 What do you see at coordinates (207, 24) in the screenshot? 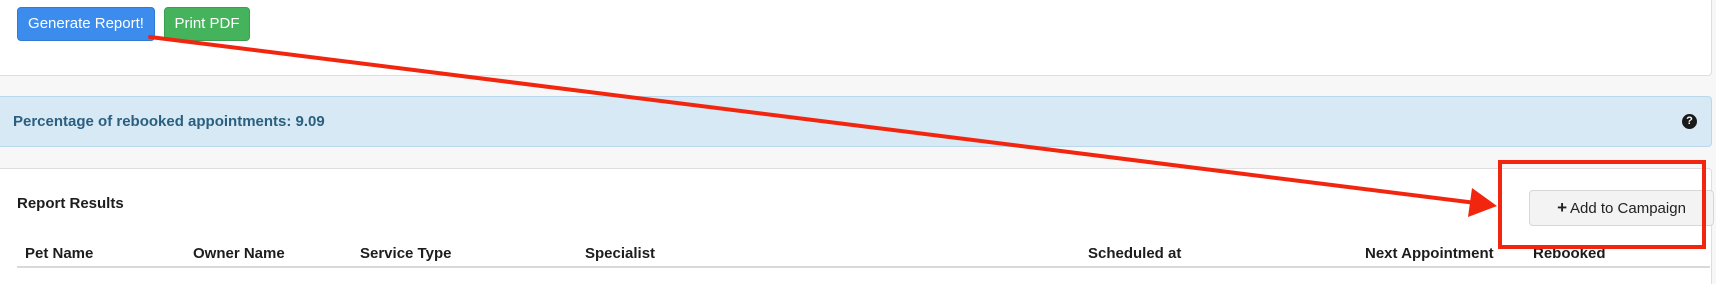
I see `print-pdf-button: Print PDF` at bounding box center [207, 24].